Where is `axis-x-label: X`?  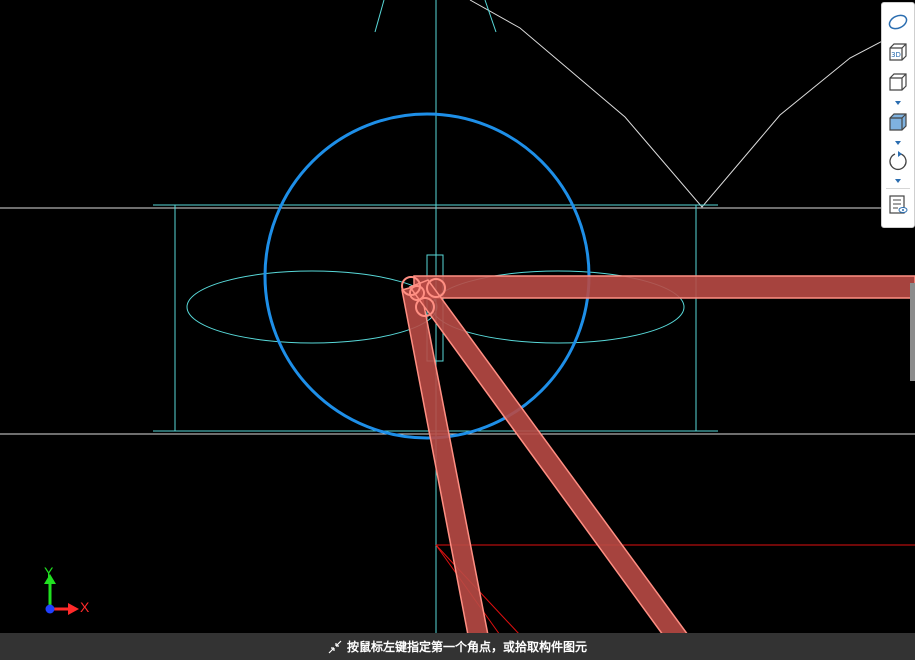
axis-x-label: X is located at coordinates (85, 607).